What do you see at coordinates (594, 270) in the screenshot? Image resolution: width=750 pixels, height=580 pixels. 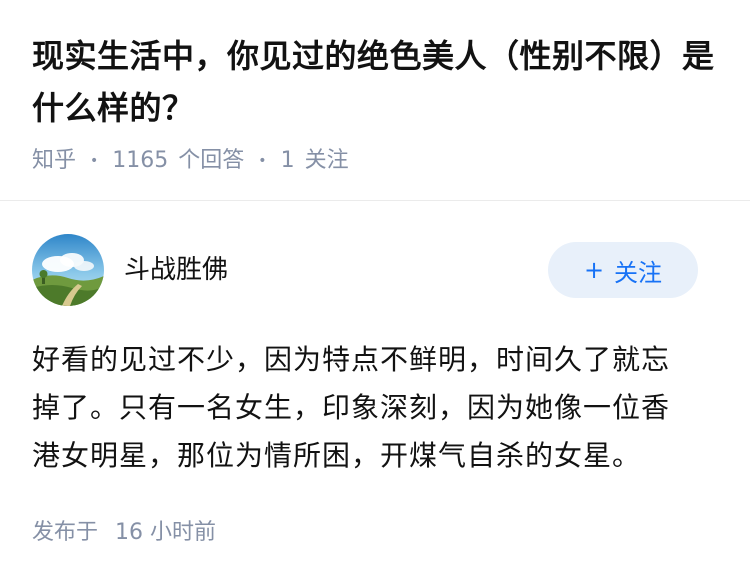 I see `plus-icon: +` at bounding box center [594, 270].